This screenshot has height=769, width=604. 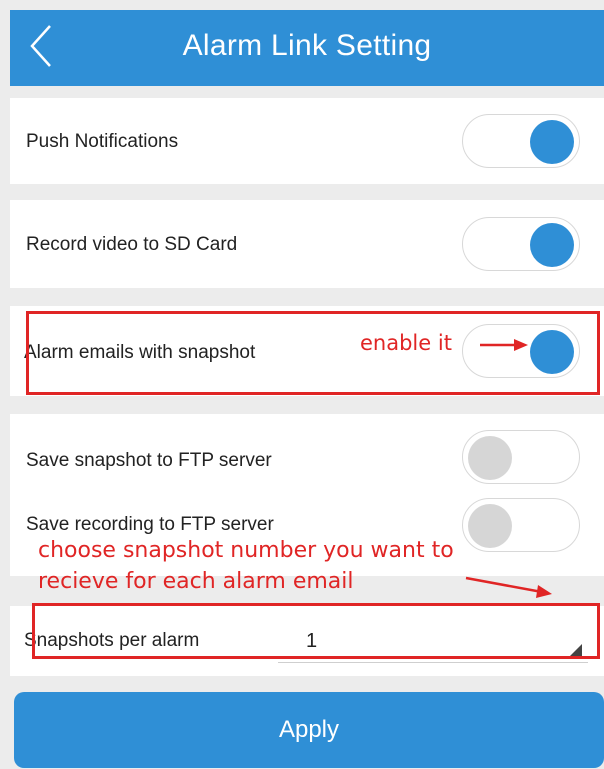 I want to click on setting-row-record-sd: Record video to SD Card, so click(x=307, y=244).